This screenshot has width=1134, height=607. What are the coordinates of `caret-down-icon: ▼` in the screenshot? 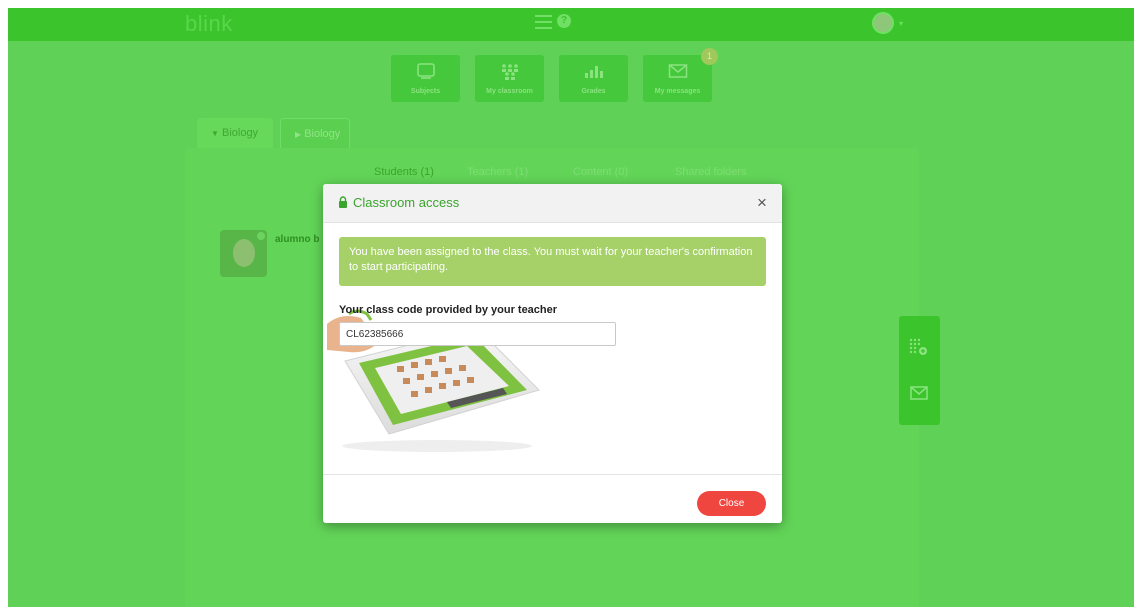 It's located at (215, 133).